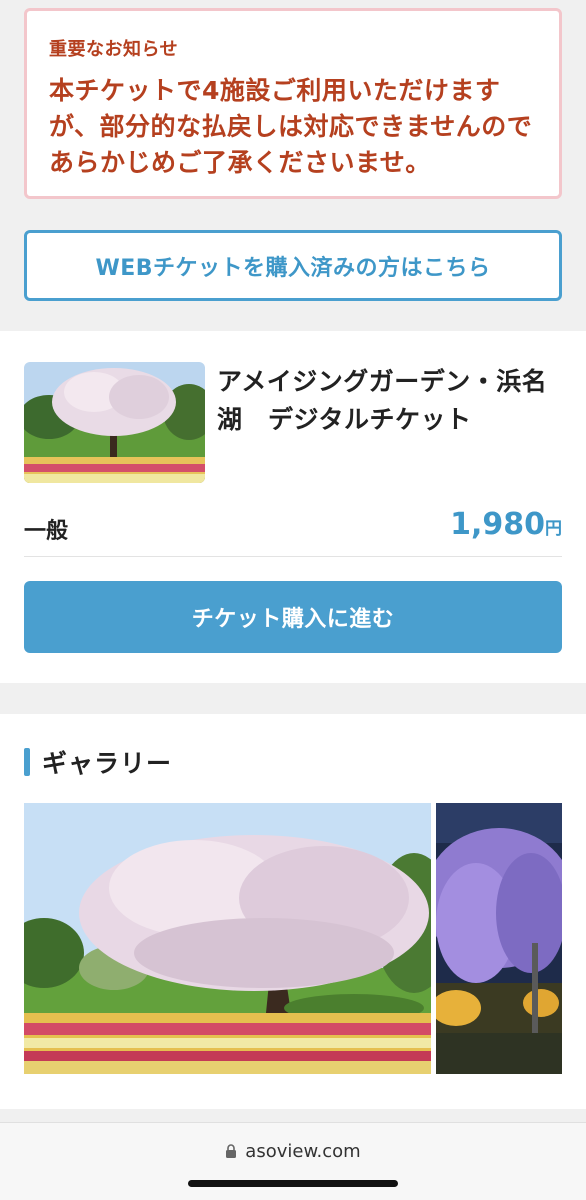 The width and height of the screenshot is (586, 1200). I want to click on gallery-heading: ギャラリー, so click(98, 763).